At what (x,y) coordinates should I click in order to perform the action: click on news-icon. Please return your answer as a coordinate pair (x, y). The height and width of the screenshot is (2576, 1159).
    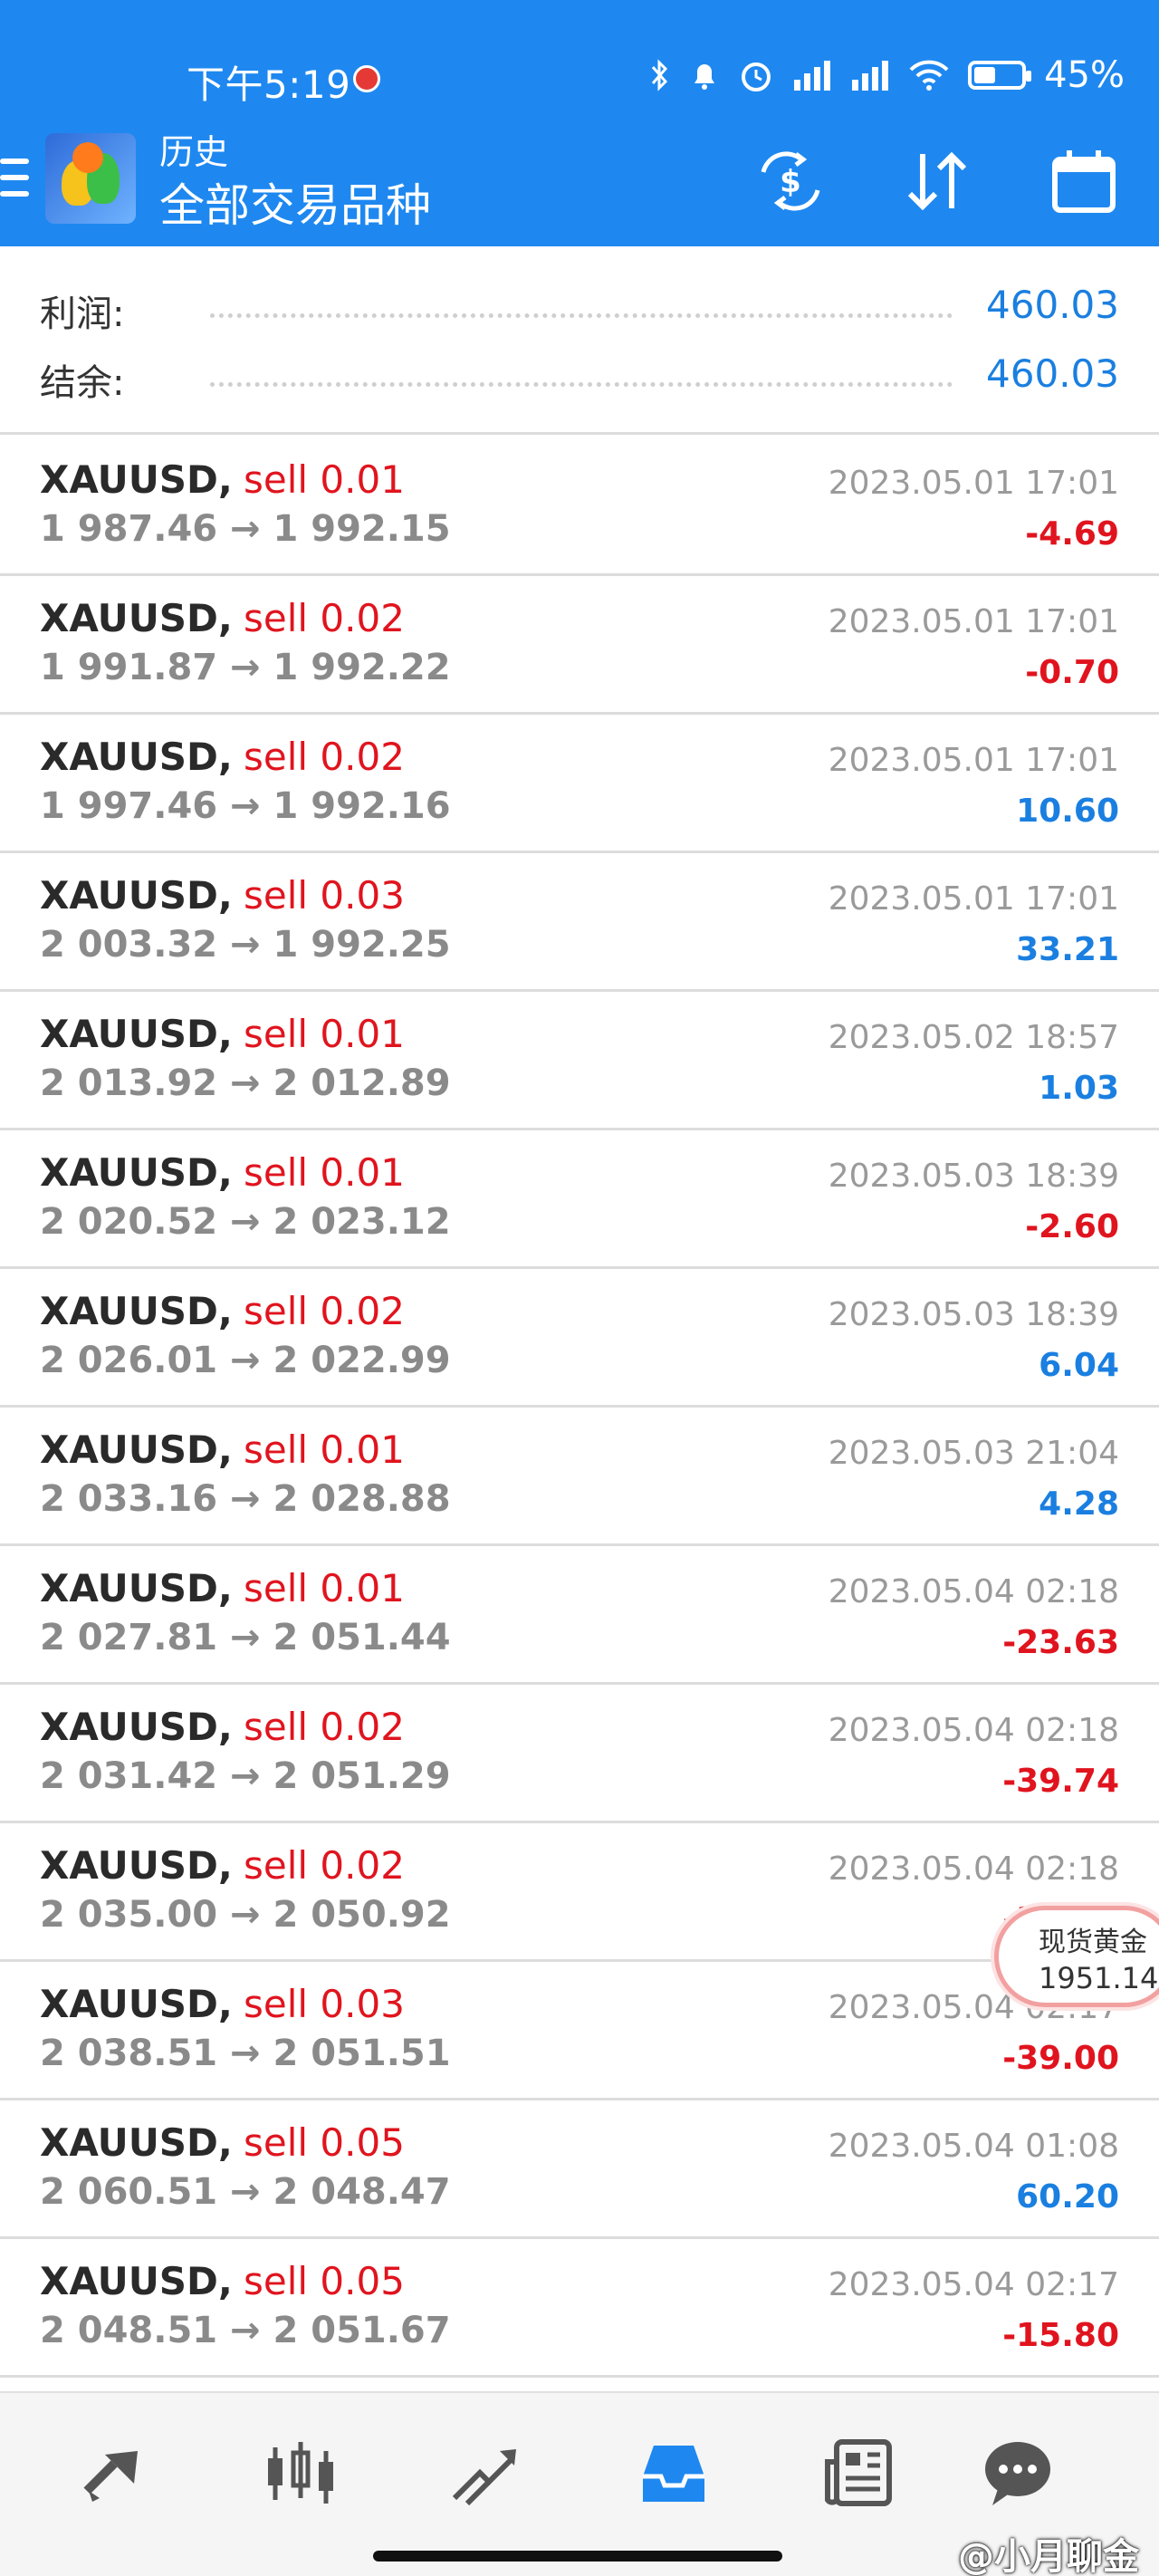
    Looking at the image, I should click on (858, 2472).